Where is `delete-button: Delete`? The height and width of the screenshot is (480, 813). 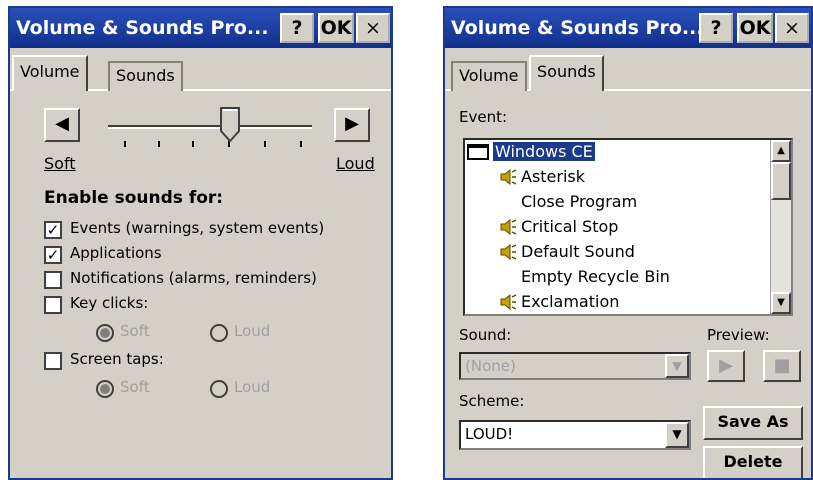 delete-button: Delete is located at coordinates (753, 462).